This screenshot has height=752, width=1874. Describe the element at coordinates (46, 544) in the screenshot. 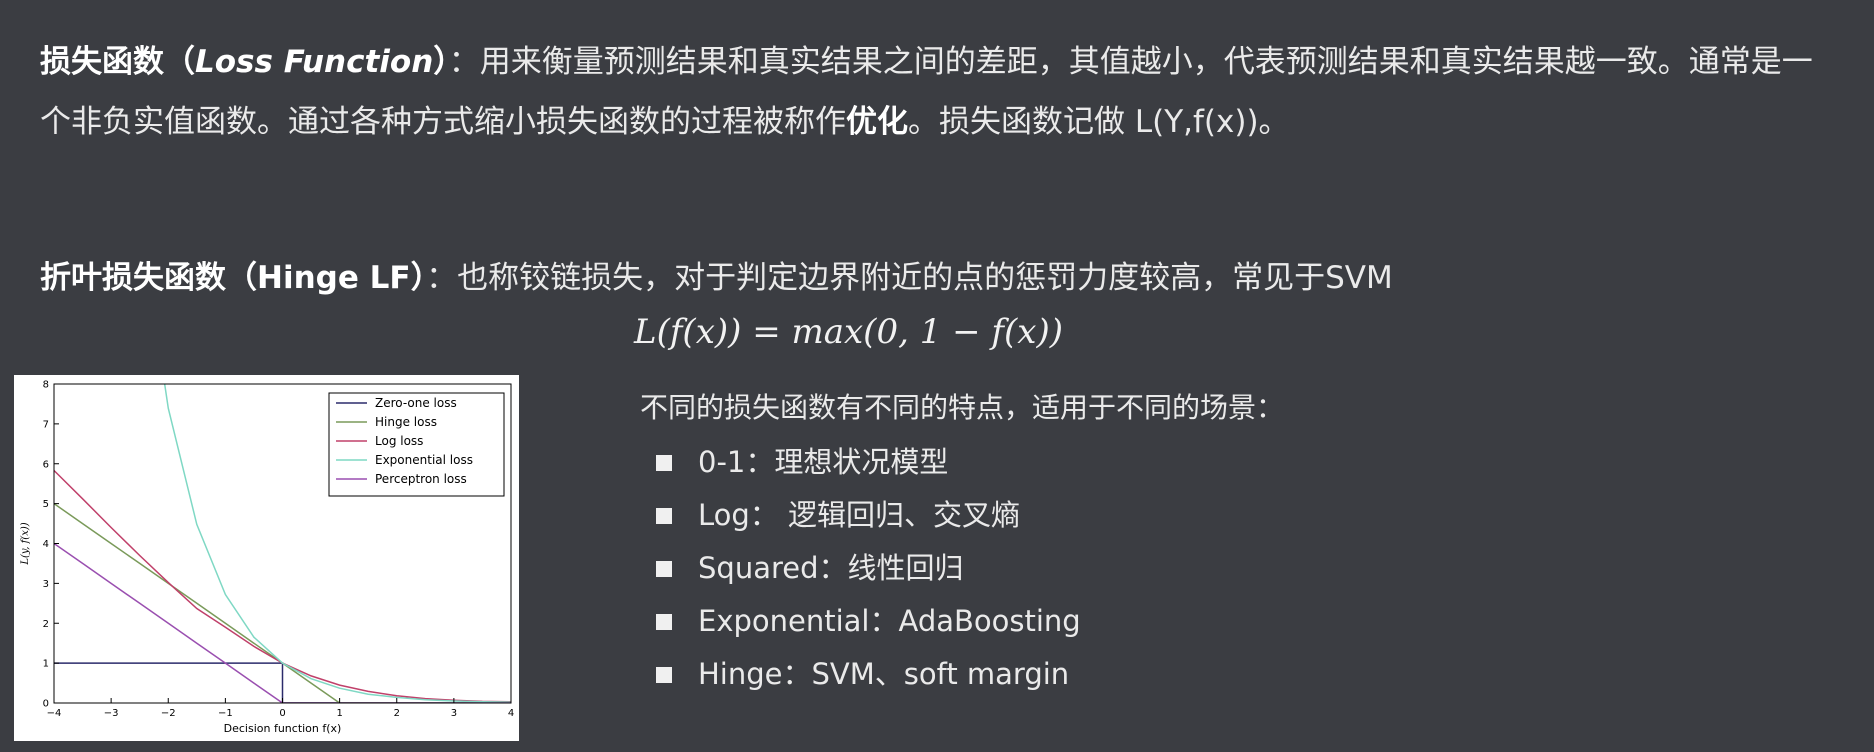

I see `y-tick-label: 4` at that location.